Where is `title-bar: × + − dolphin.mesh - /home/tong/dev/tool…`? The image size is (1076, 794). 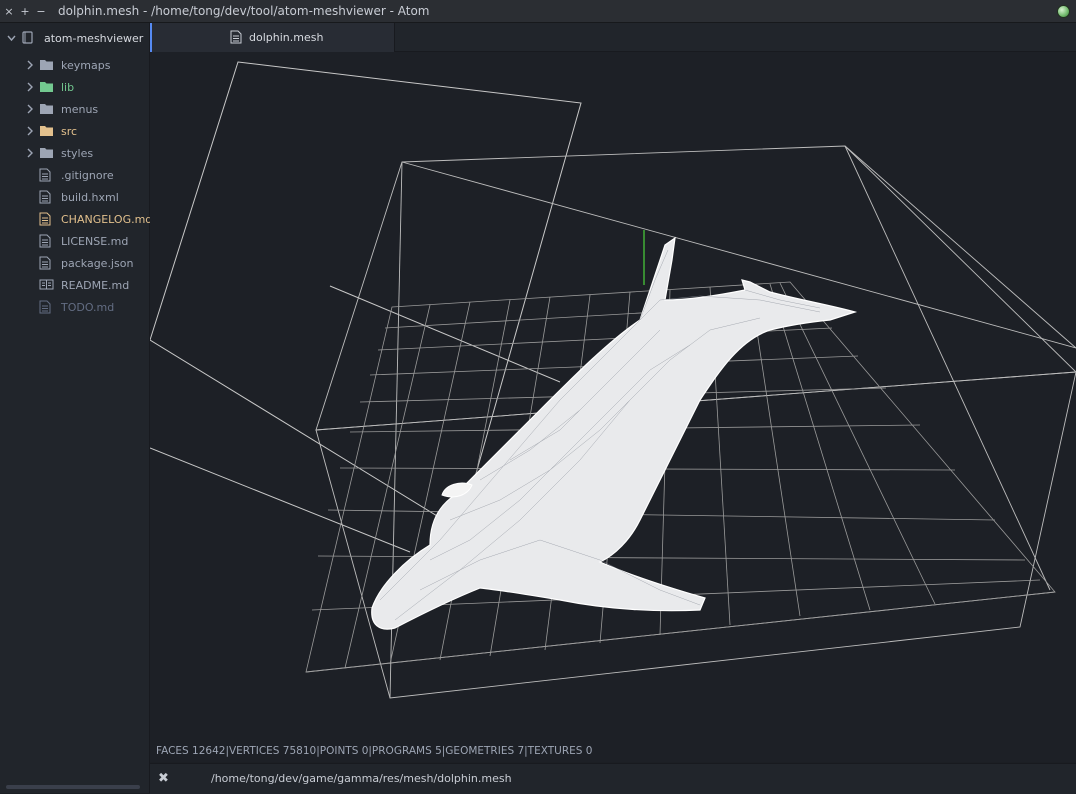 title-bar: × + − dolphin.mesh - /home/tong/dev/tool… is located at coordinates (538, 11).